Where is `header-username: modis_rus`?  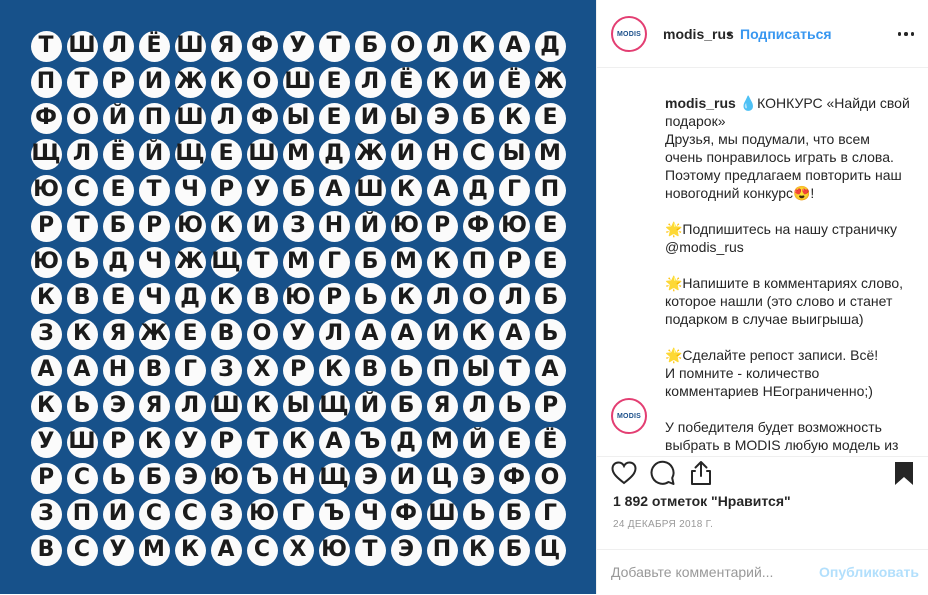 header-username: modis_rus is located at coordinates (698, 34).